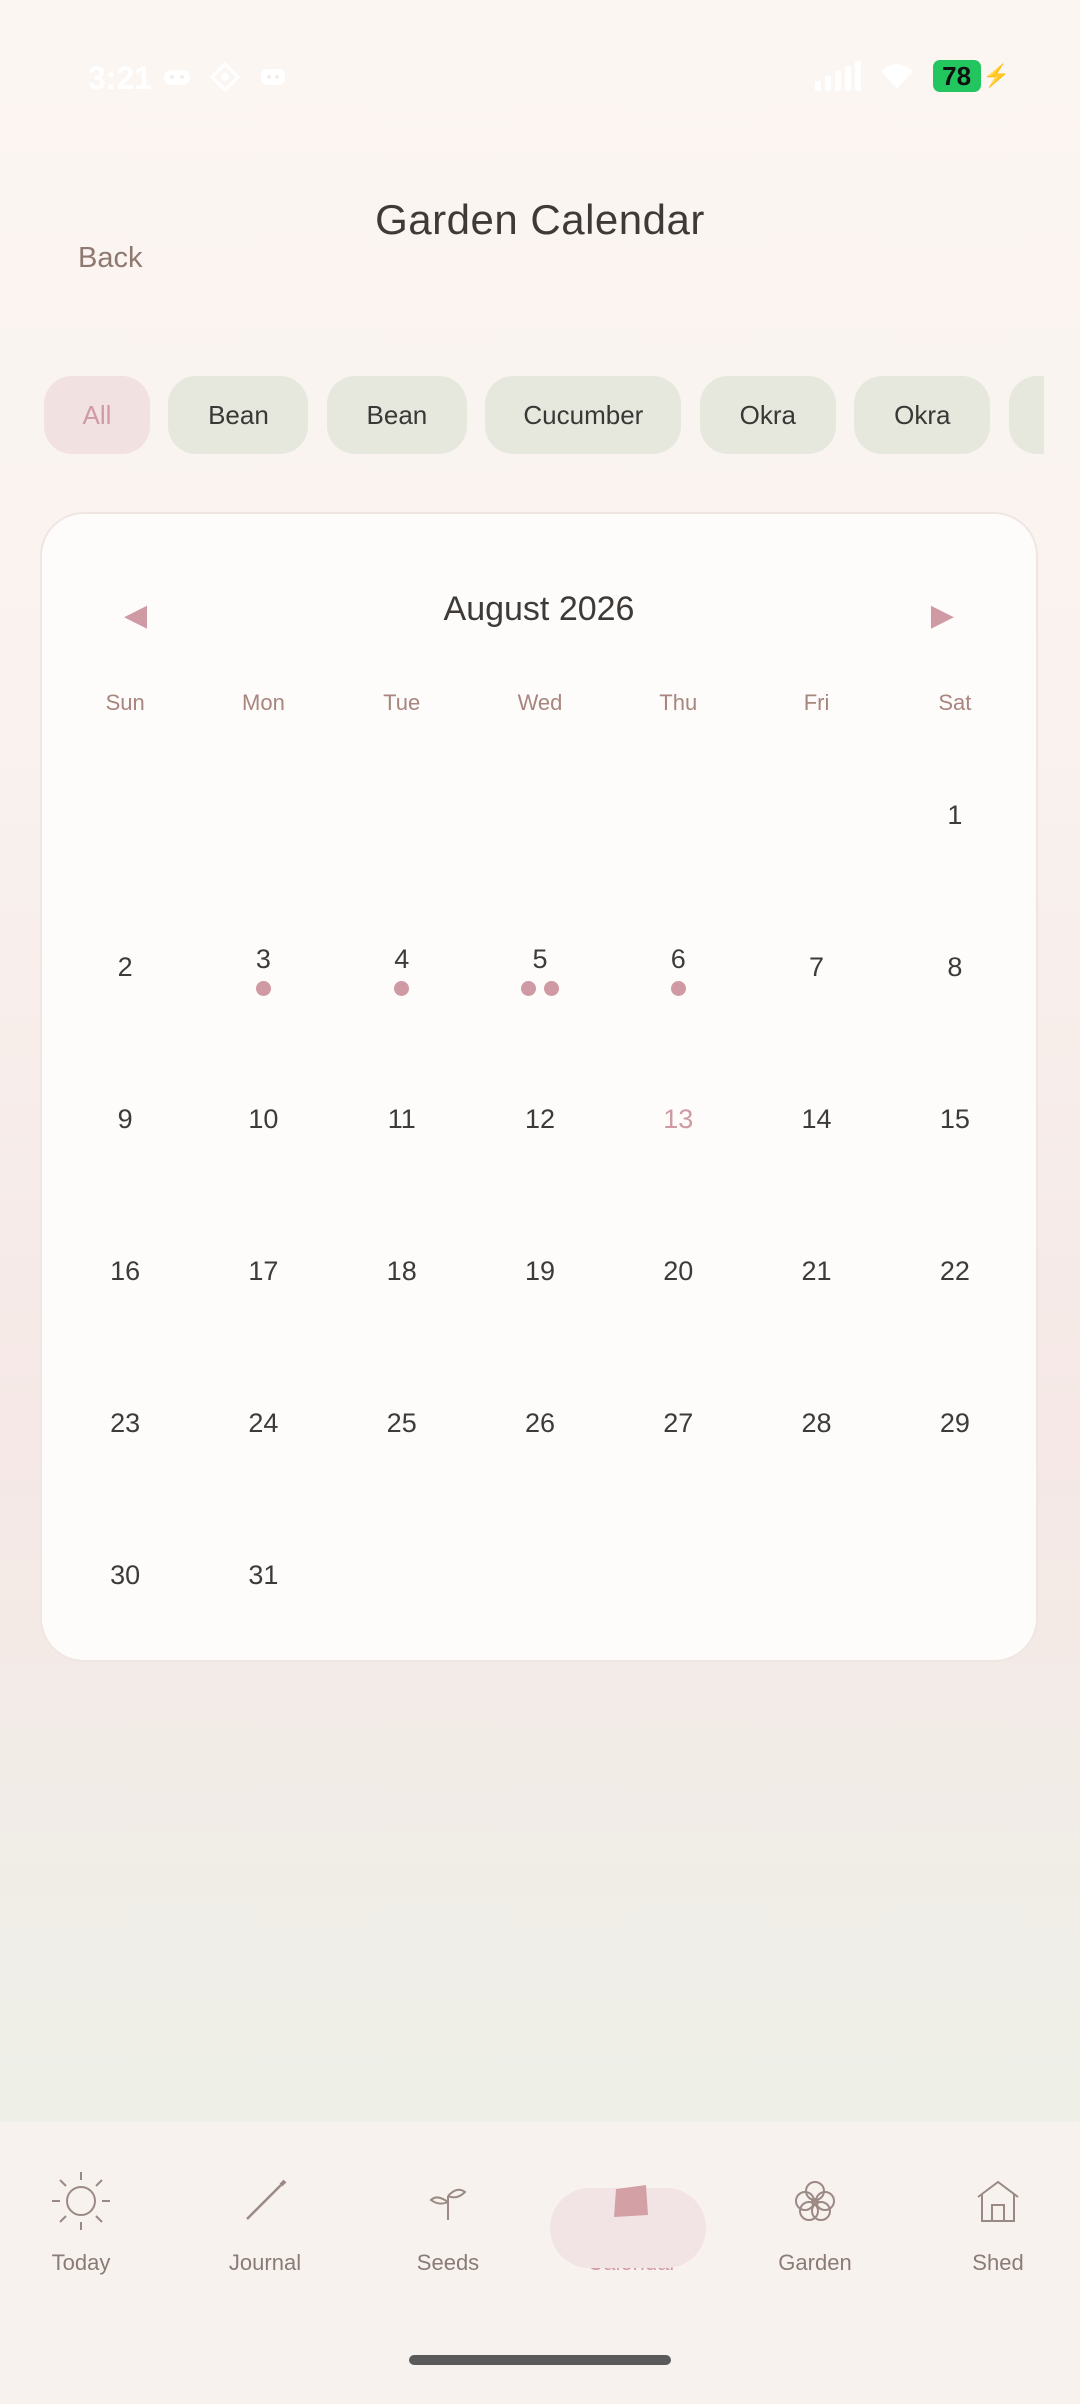 The height and width of the screenshot is (2404, 1080). Describe the element at coordinates (97, 415) in the screenshot. I see `filter-chip-all: All` at that location.